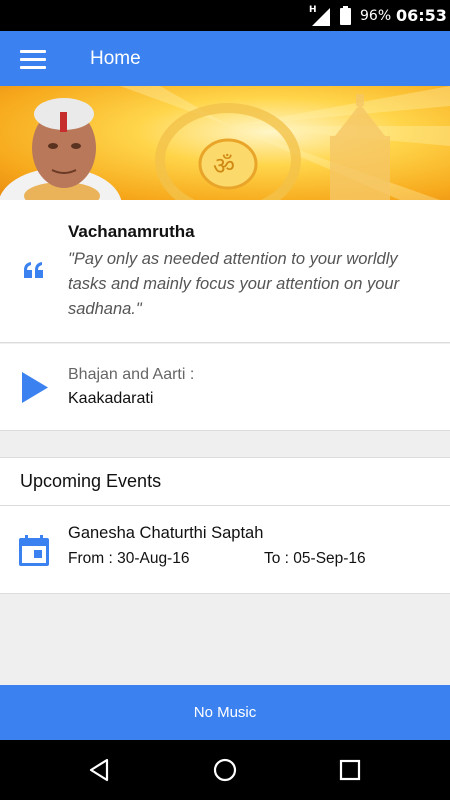 The width and height of the screenshot is (450, 800). What do you see at coordinates (33, 59) in the screenshot?
I see `hamburger-menu-icon` at bounding box center [33, 59].